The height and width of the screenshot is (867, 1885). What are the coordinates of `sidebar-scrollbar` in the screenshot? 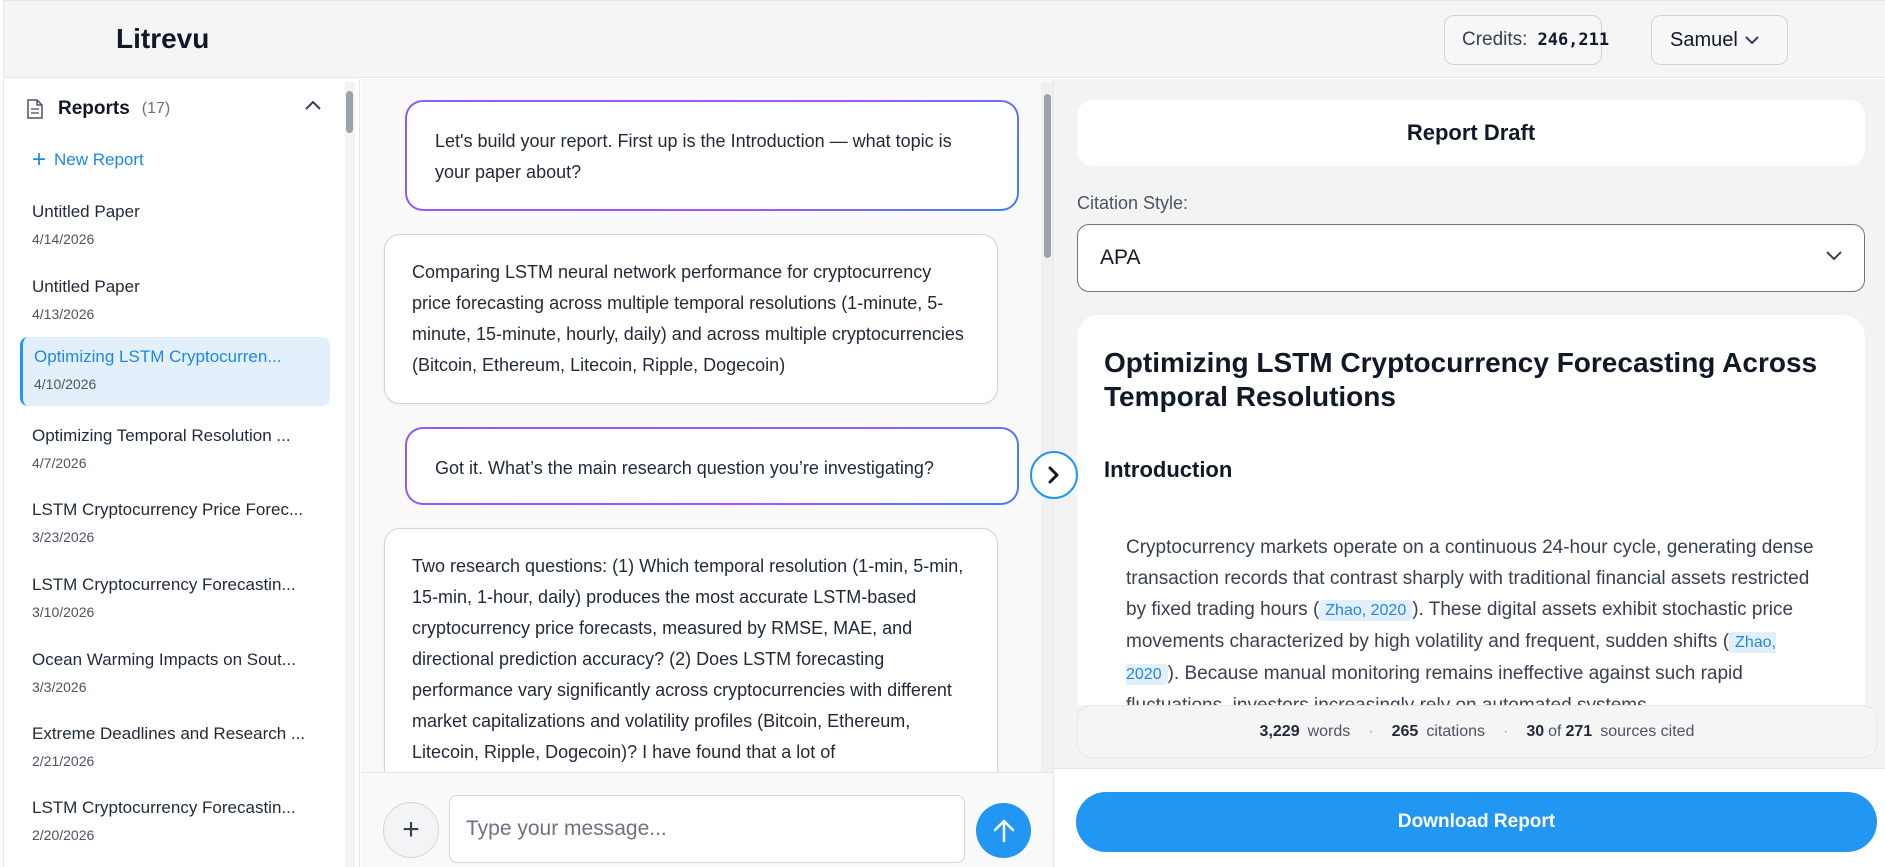 It's located at (350, 474).